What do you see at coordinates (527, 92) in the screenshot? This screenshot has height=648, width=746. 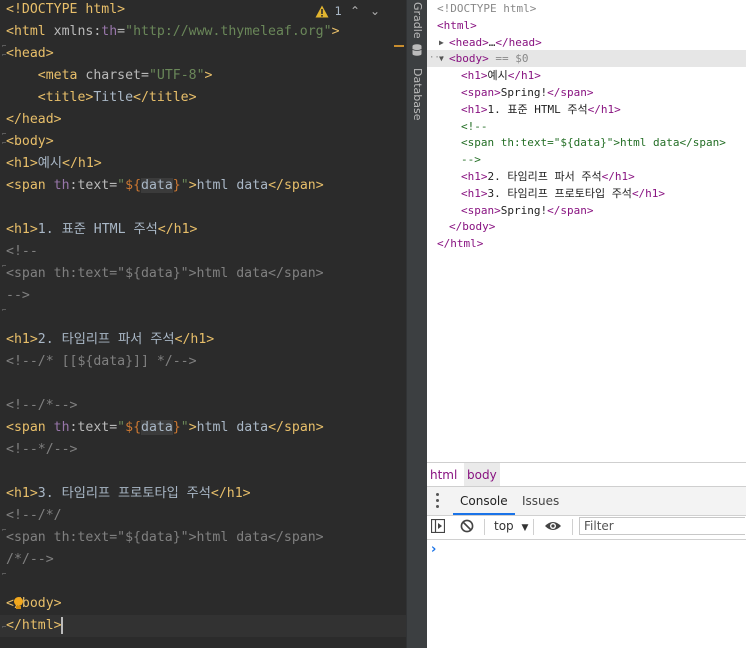 I see `node-markup: <span>Spring!</span>` at bounding box center [527, 92].